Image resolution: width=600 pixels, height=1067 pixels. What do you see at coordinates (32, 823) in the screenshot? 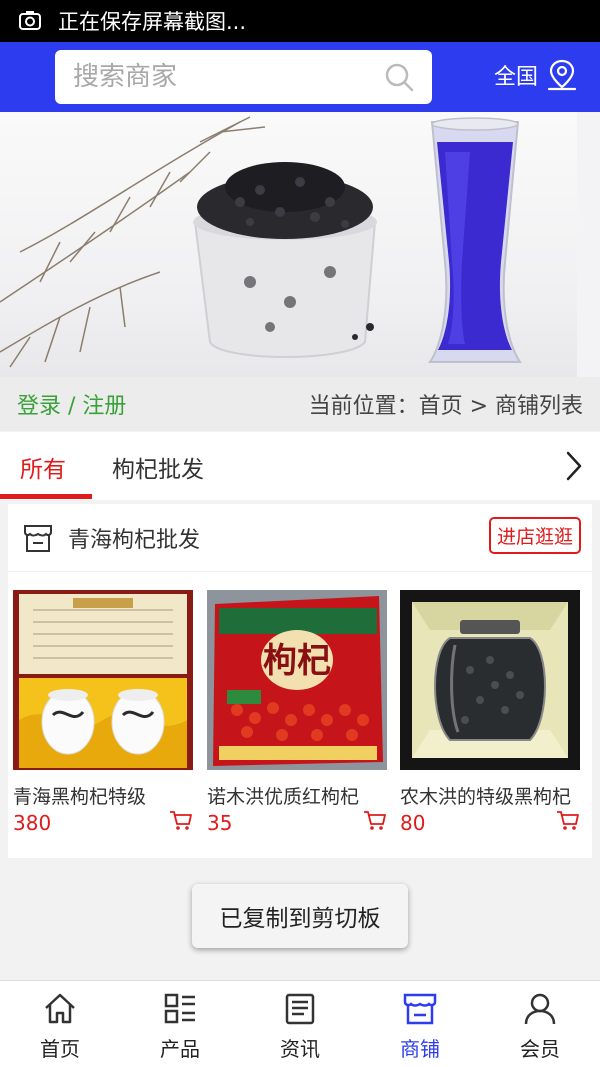
I see `product-price: 380` at bounding box center [32, 823].